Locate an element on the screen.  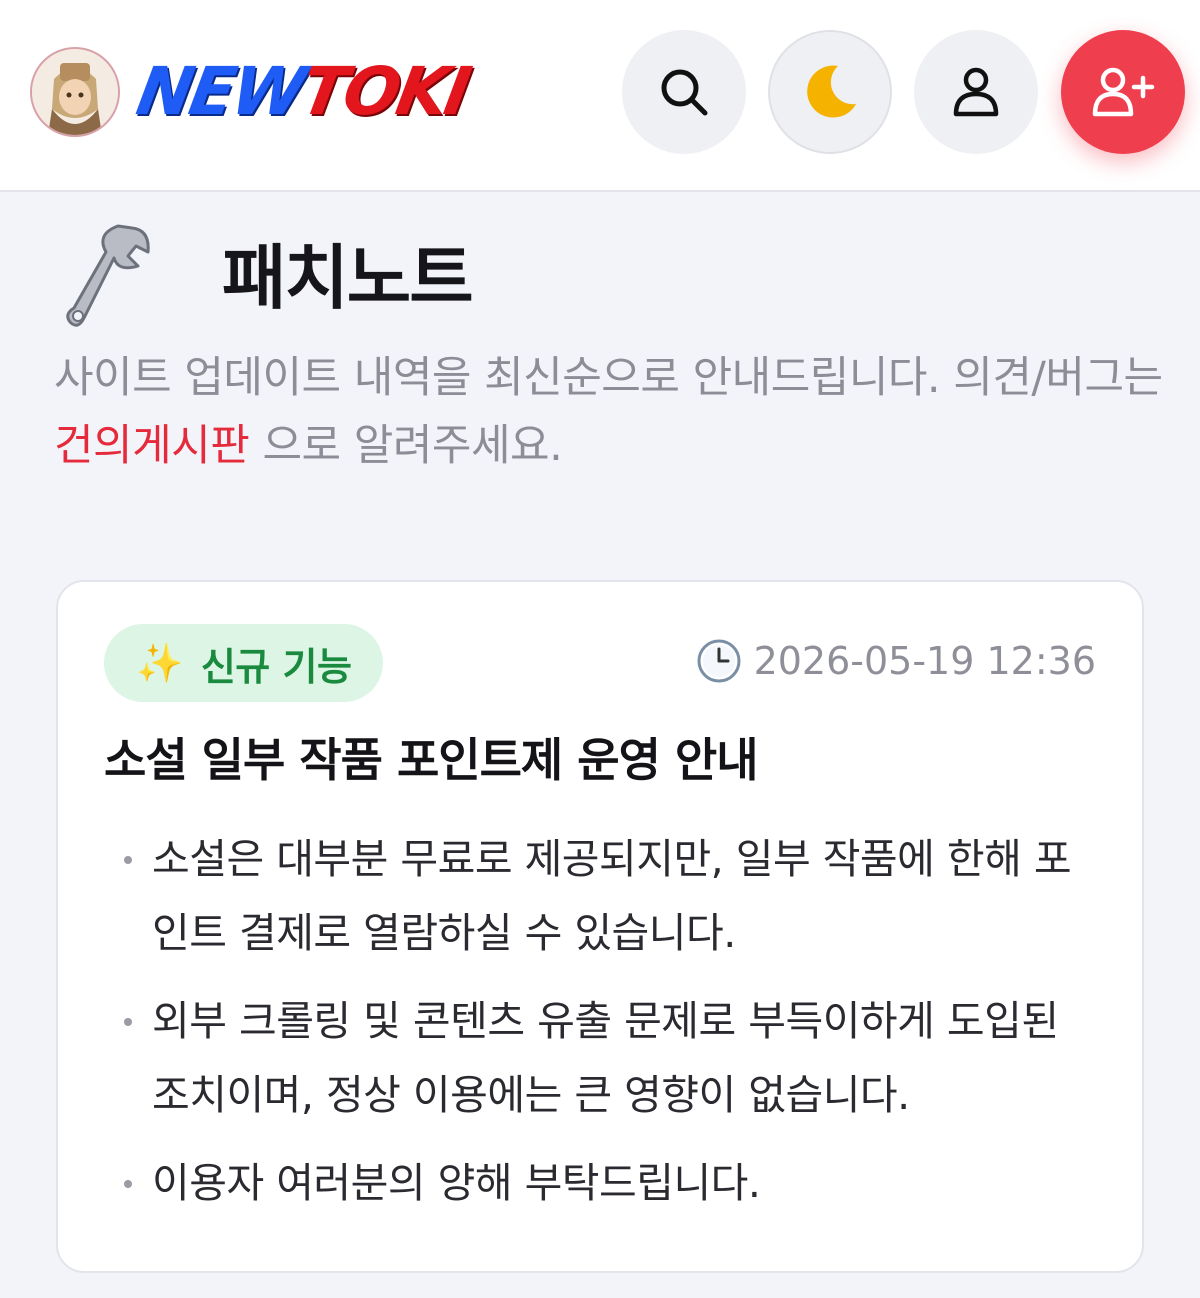
site-avatar-logo is located at coordinates (75, 92).